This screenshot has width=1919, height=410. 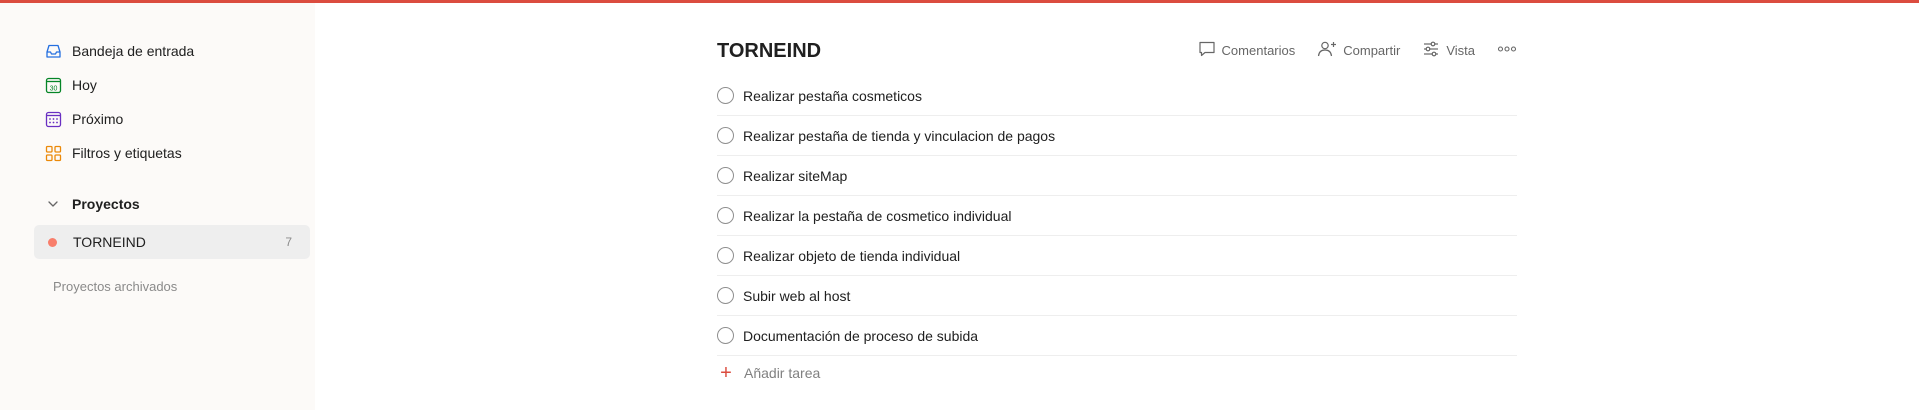 I want to click on comment-icon, so click(x=1207, y=50).